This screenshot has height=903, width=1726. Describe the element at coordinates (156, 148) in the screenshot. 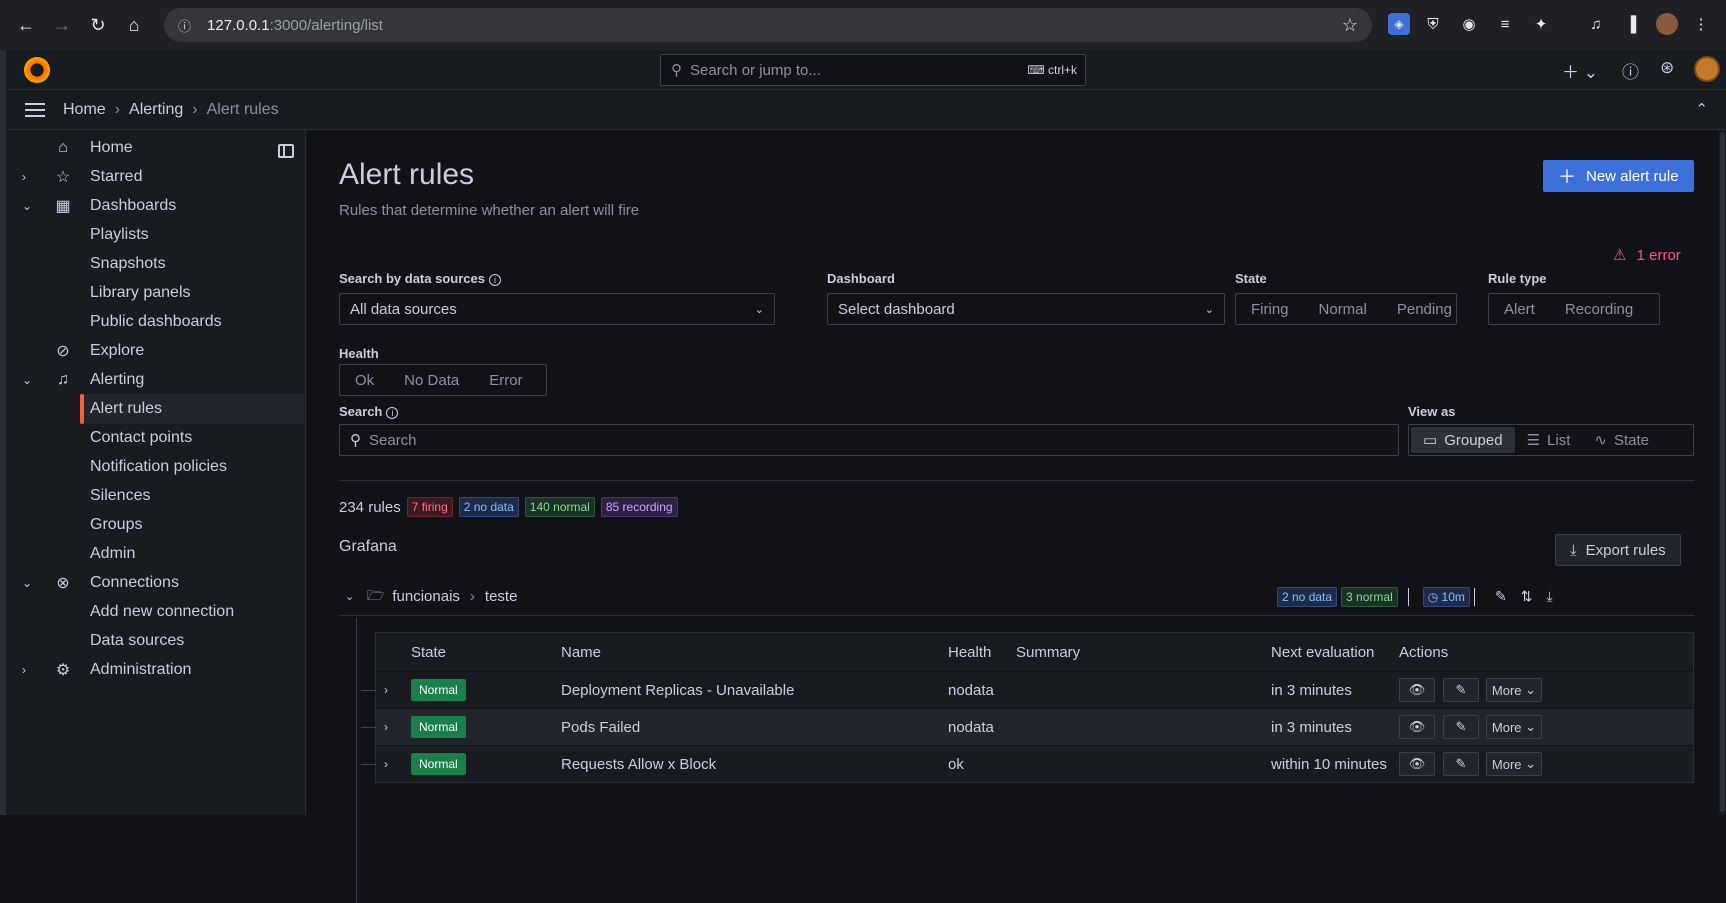

I see `sidebar-item-home: ⌂ Home` at that location.